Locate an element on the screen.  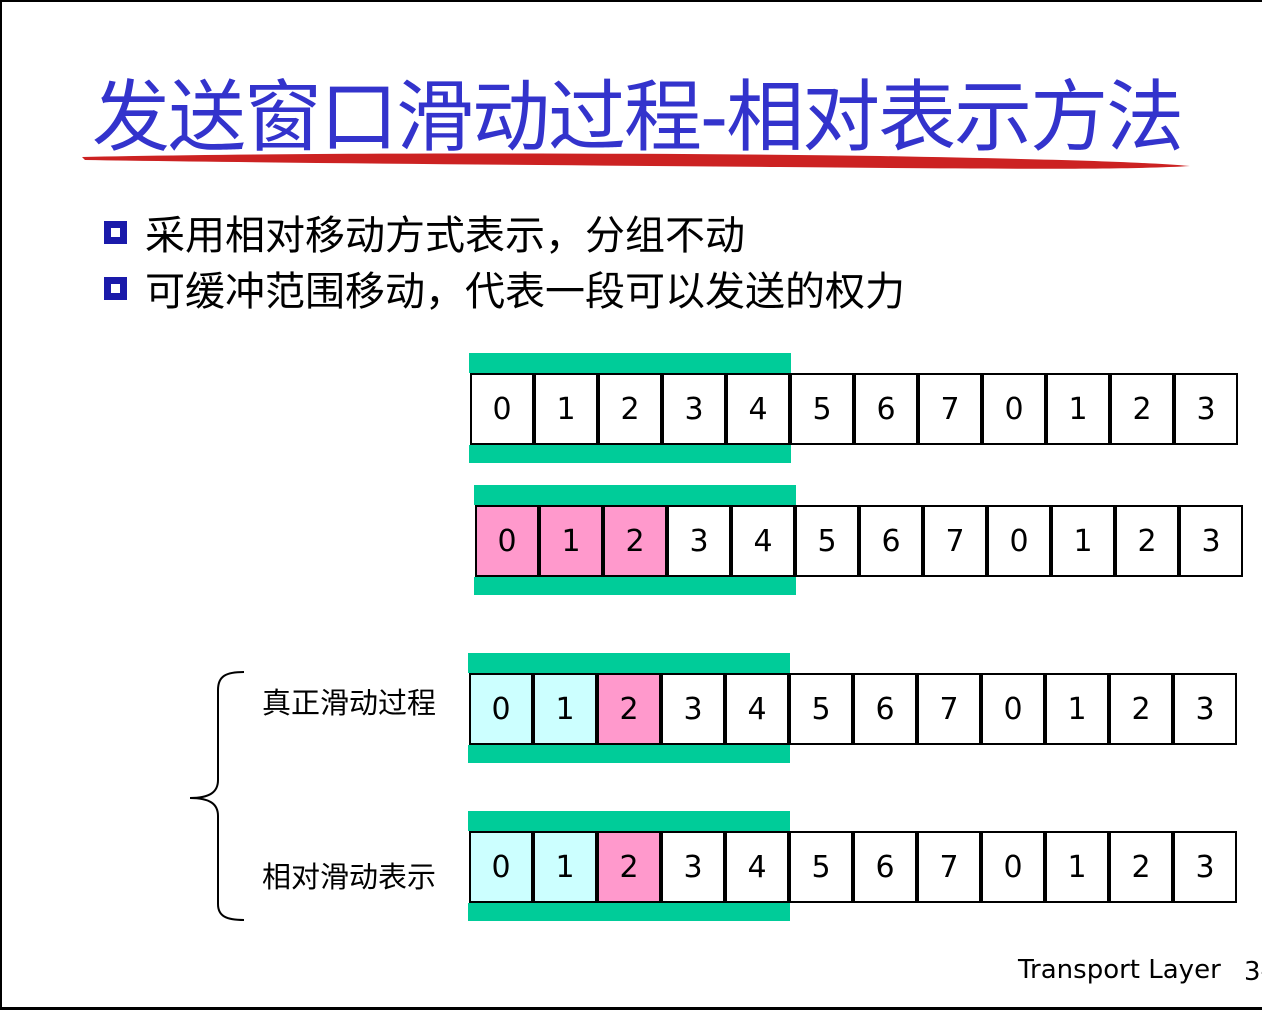
bullet-list: 采用相对移动方式表示，分组不动 可缓冲范围移动，代表一段可以发送的权力 is located at coordinates (504, 260).